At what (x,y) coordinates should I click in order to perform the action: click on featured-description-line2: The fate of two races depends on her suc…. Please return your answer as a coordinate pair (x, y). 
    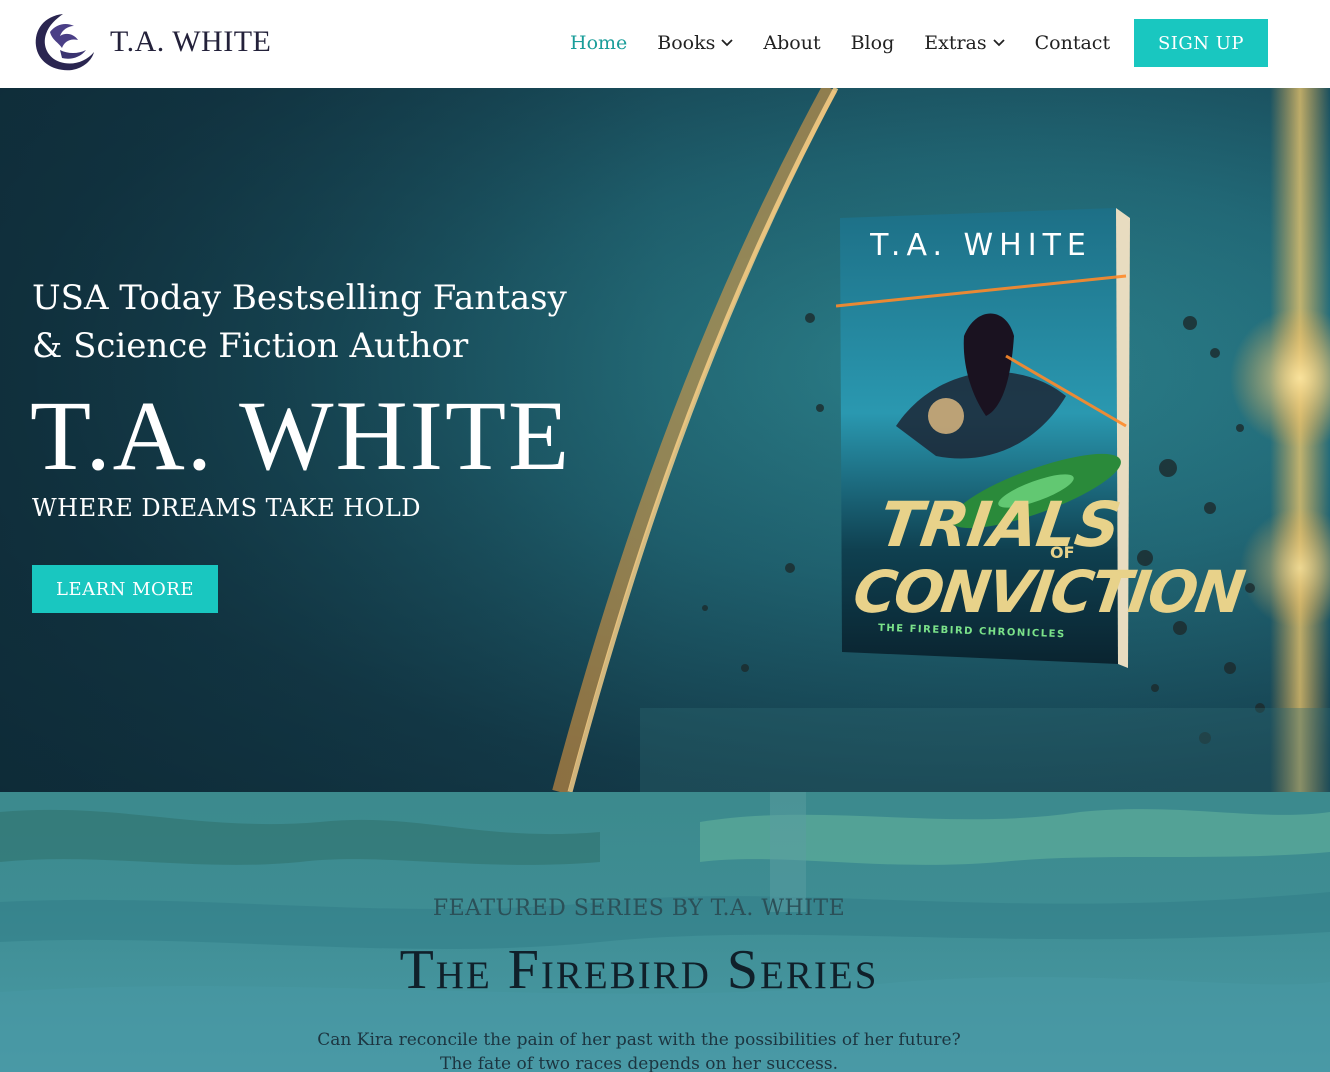
    Looking at the image, I should click on (639, 1063).